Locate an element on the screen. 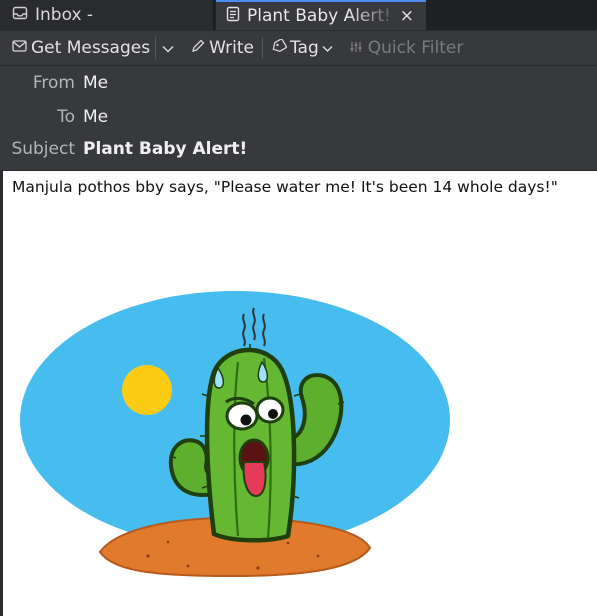  pencil-icon is located at coordinates (200, 48).